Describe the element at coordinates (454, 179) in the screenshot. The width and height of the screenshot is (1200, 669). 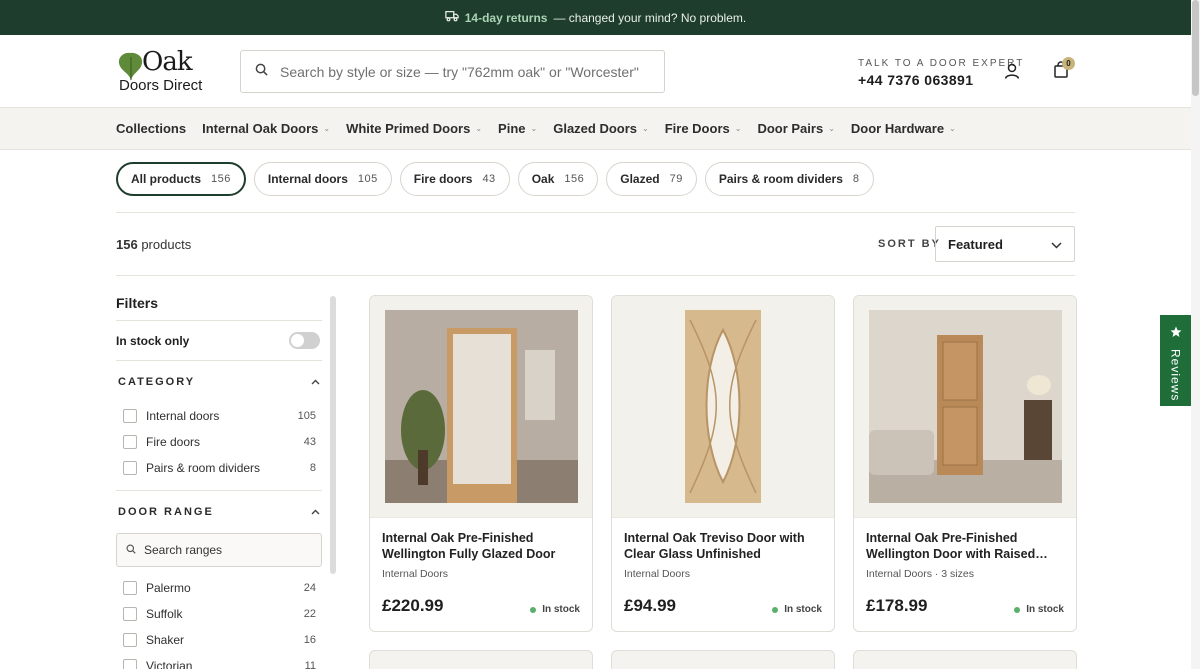
I see `pill-fire-doors: Fire doors 43` at that location.